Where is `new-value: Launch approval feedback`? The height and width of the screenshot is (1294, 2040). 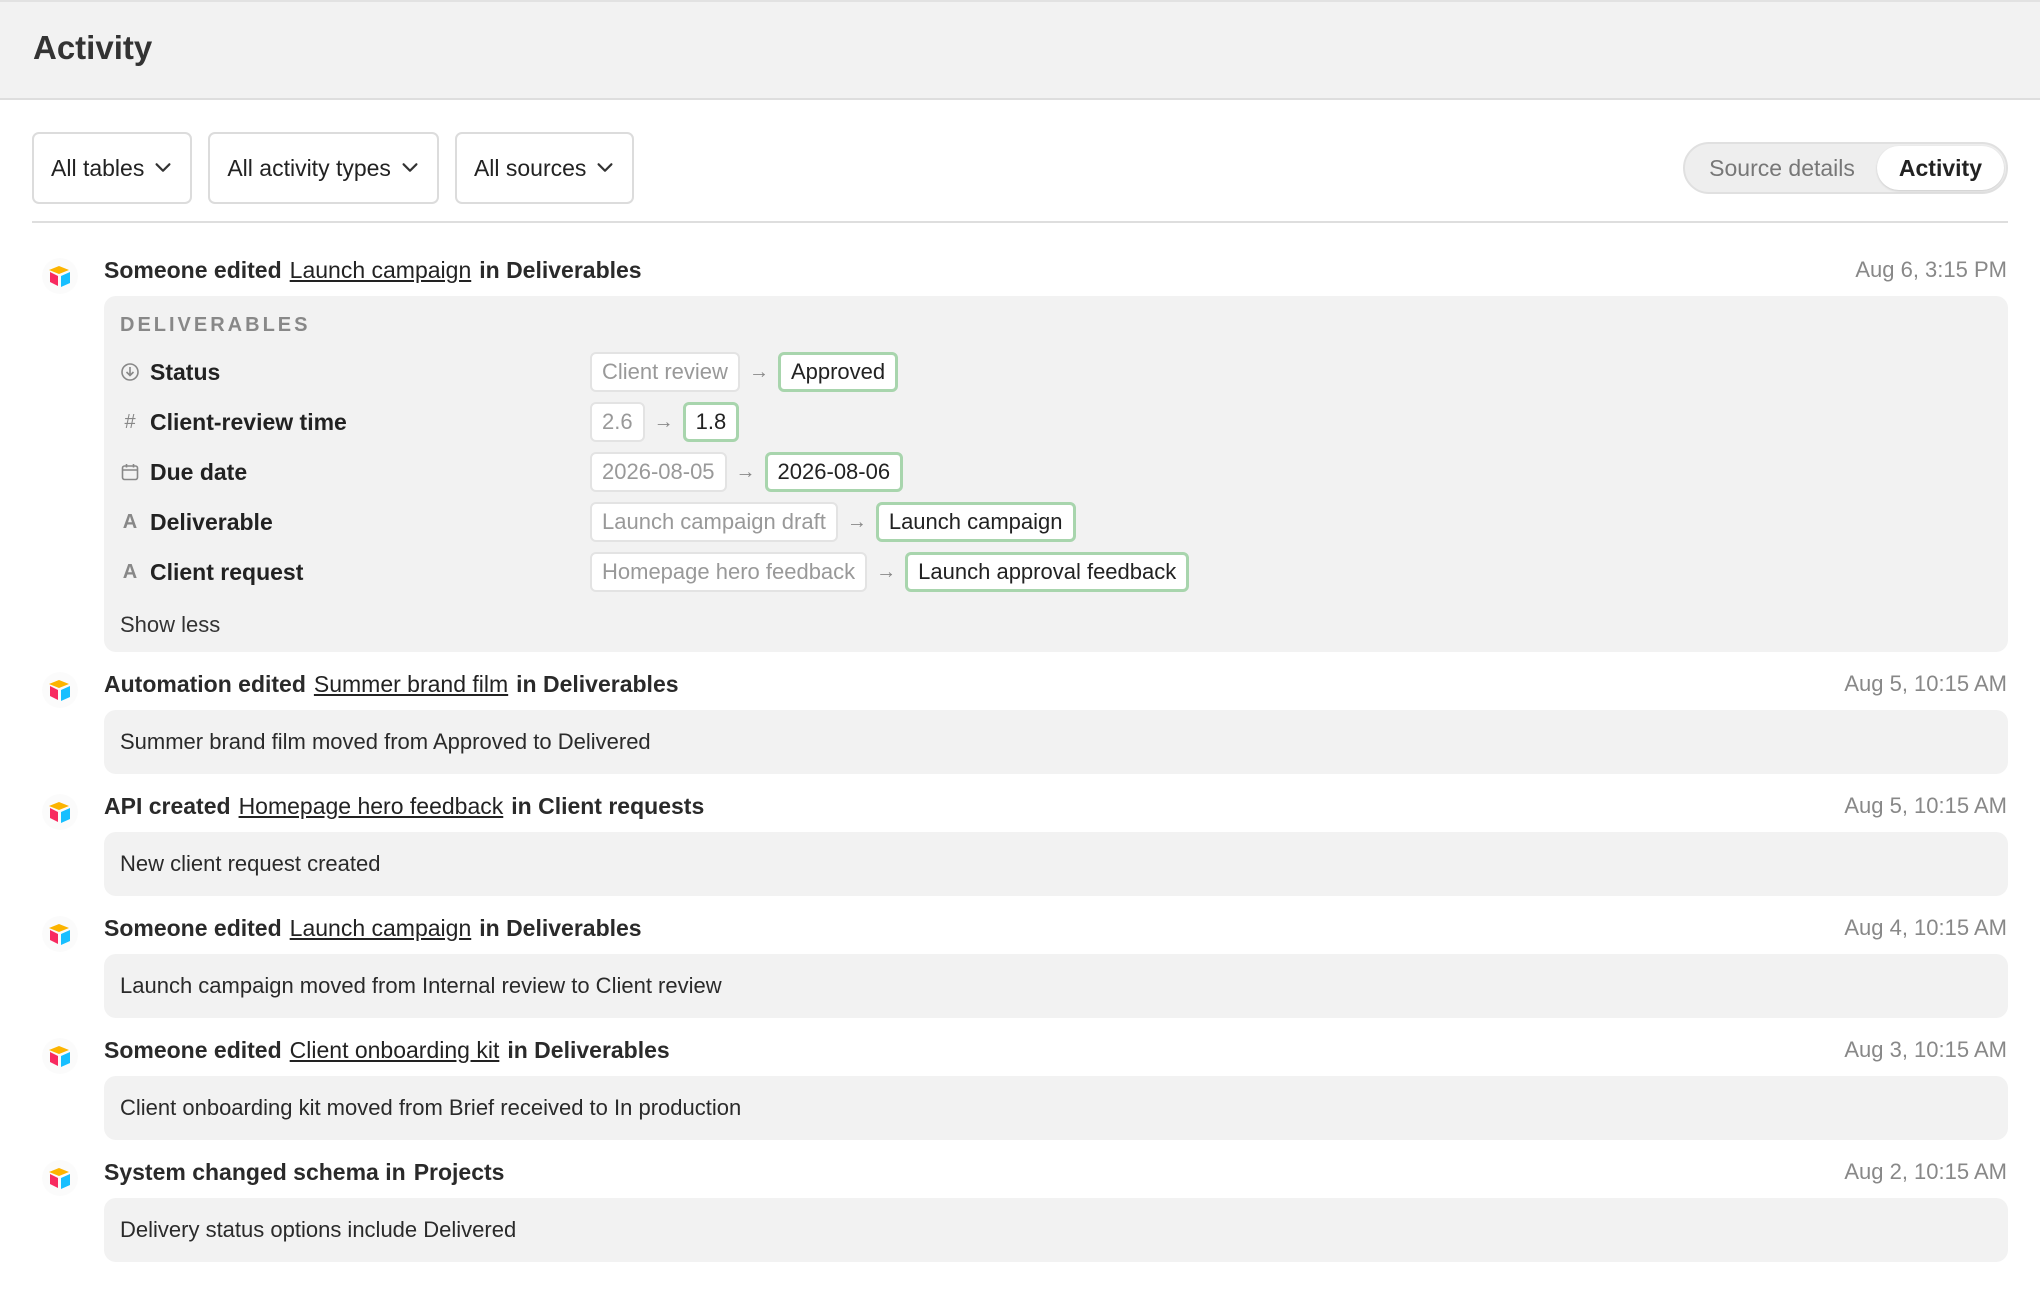 new-value: Launch approval feedback is located at coordinates (1047, 572).